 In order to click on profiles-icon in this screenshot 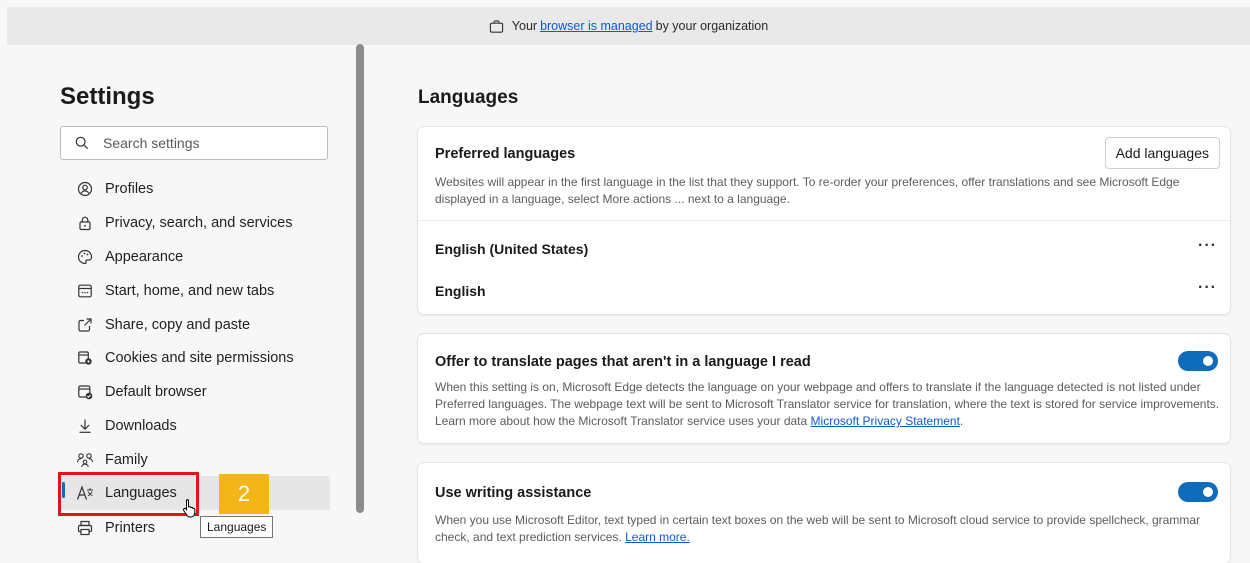, I will do `click(85, 189)`.